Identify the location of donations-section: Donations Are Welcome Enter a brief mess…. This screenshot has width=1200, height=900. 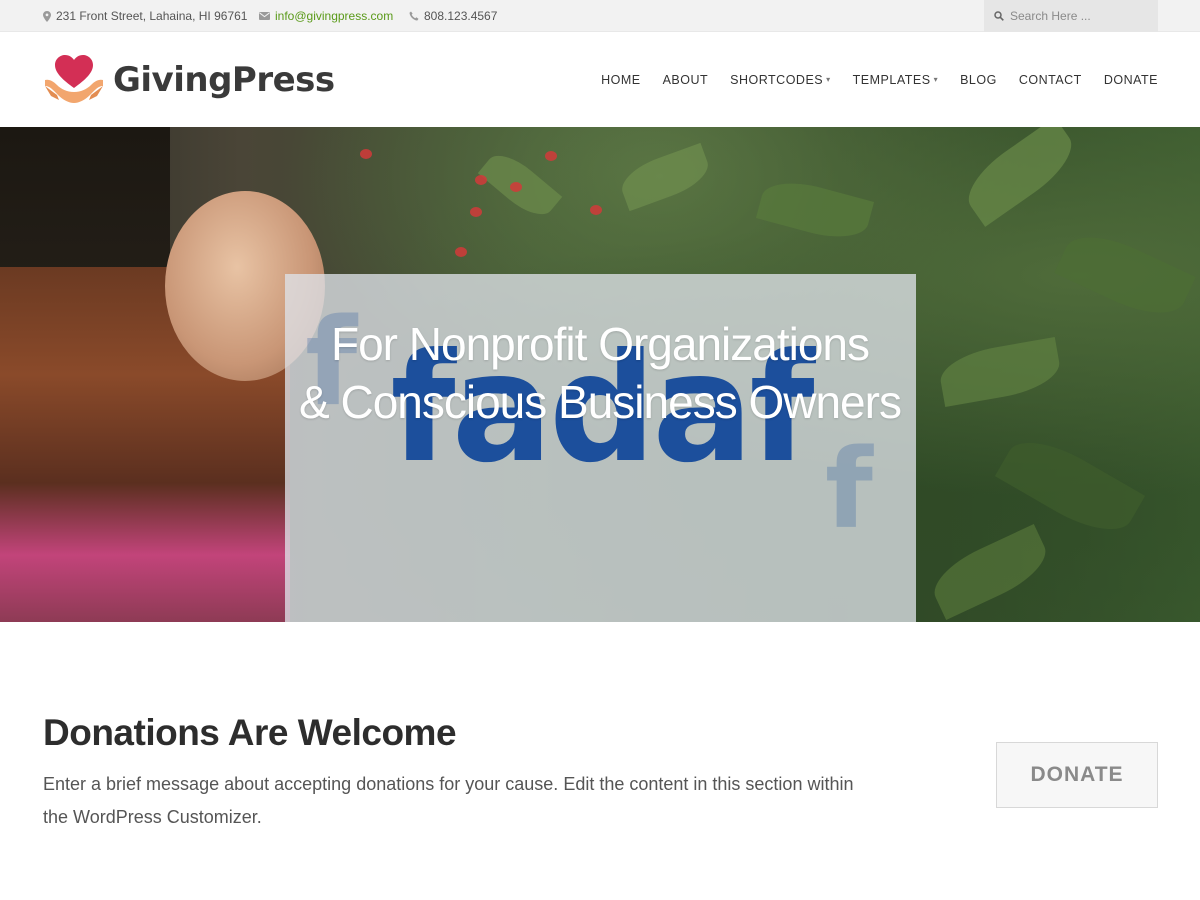
(453, 773).